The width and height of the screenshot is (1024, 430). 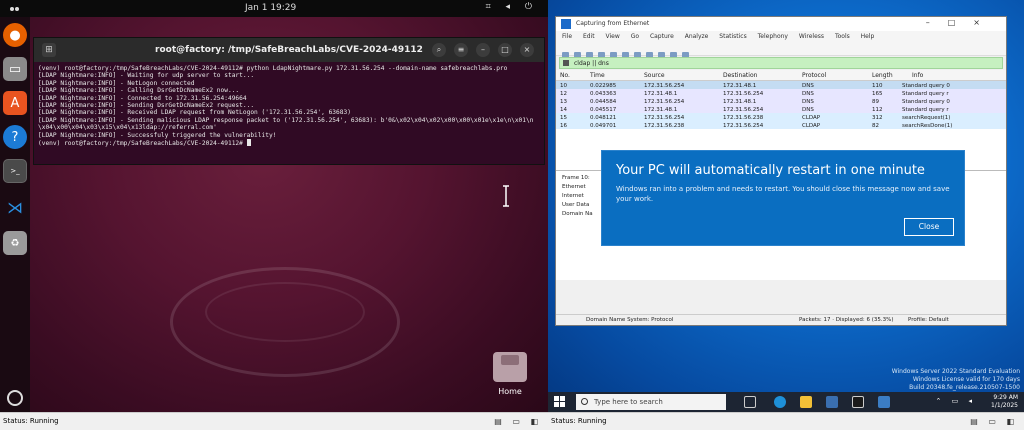 I want to click on column-header: Length, so click(x=882, y=75).